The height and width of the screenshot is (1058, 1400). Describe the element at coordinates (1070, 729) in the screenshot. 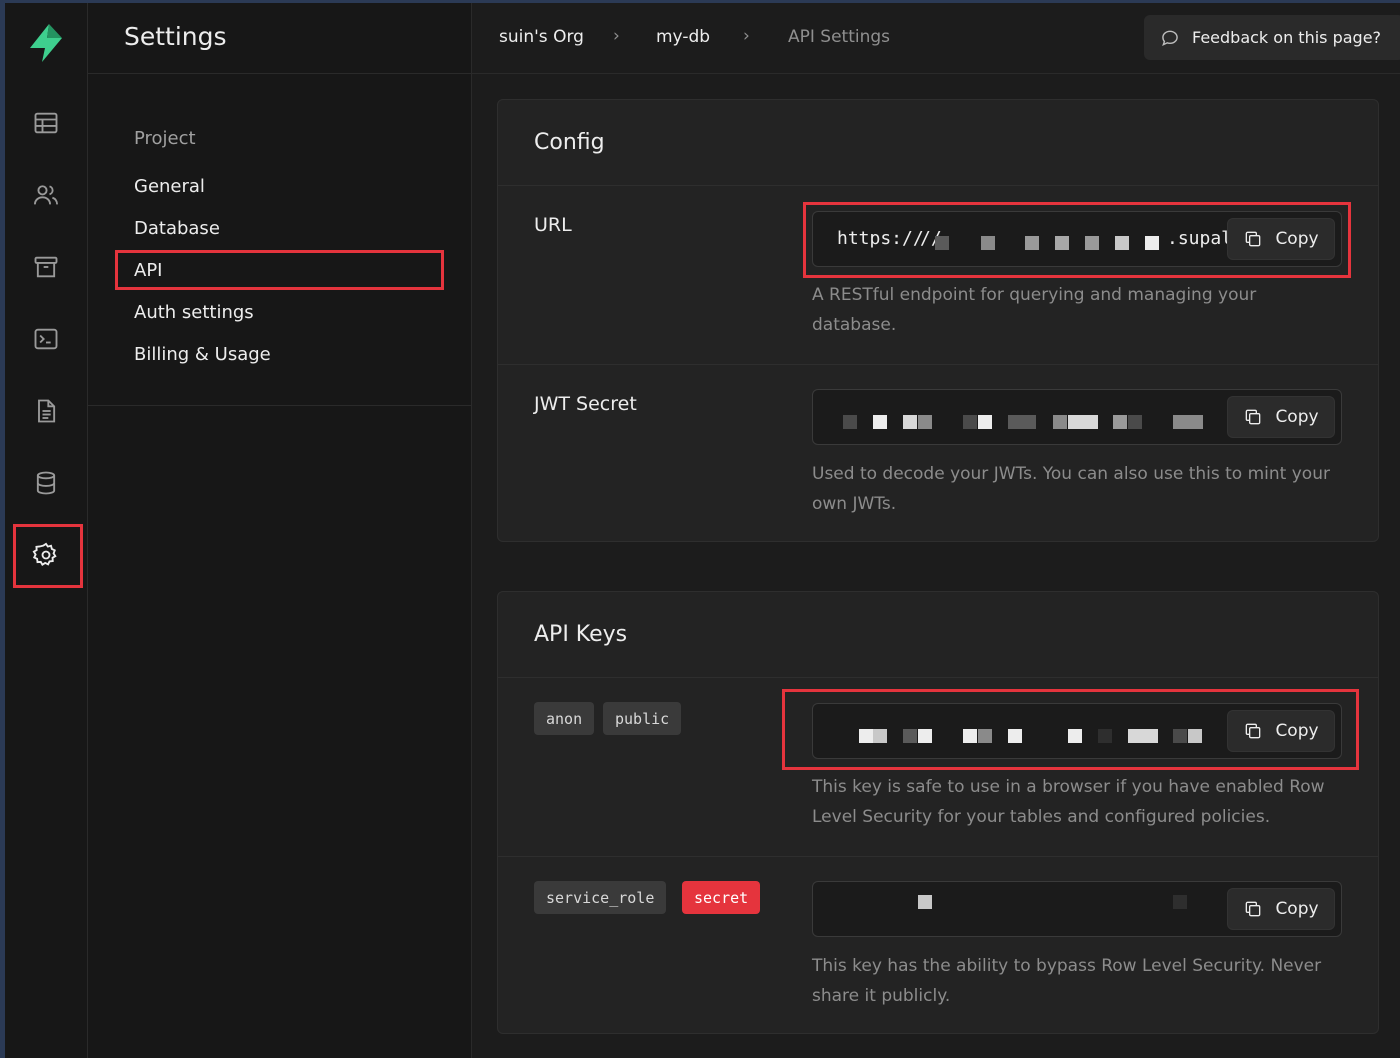

I see `anon-key-highlight-box` at that location.